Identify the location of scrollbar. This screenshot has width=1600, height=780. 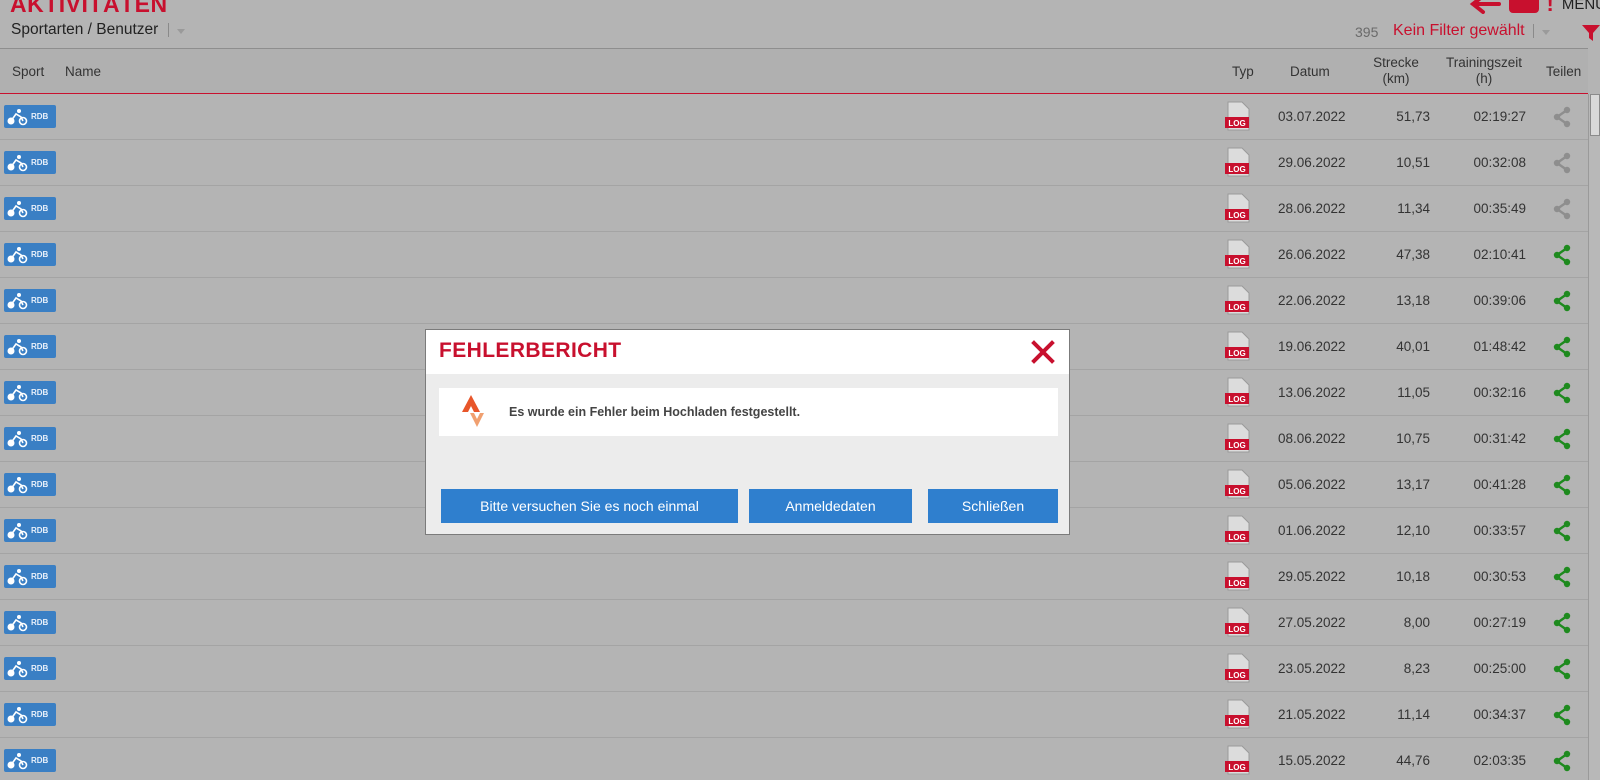
(1594, 437).